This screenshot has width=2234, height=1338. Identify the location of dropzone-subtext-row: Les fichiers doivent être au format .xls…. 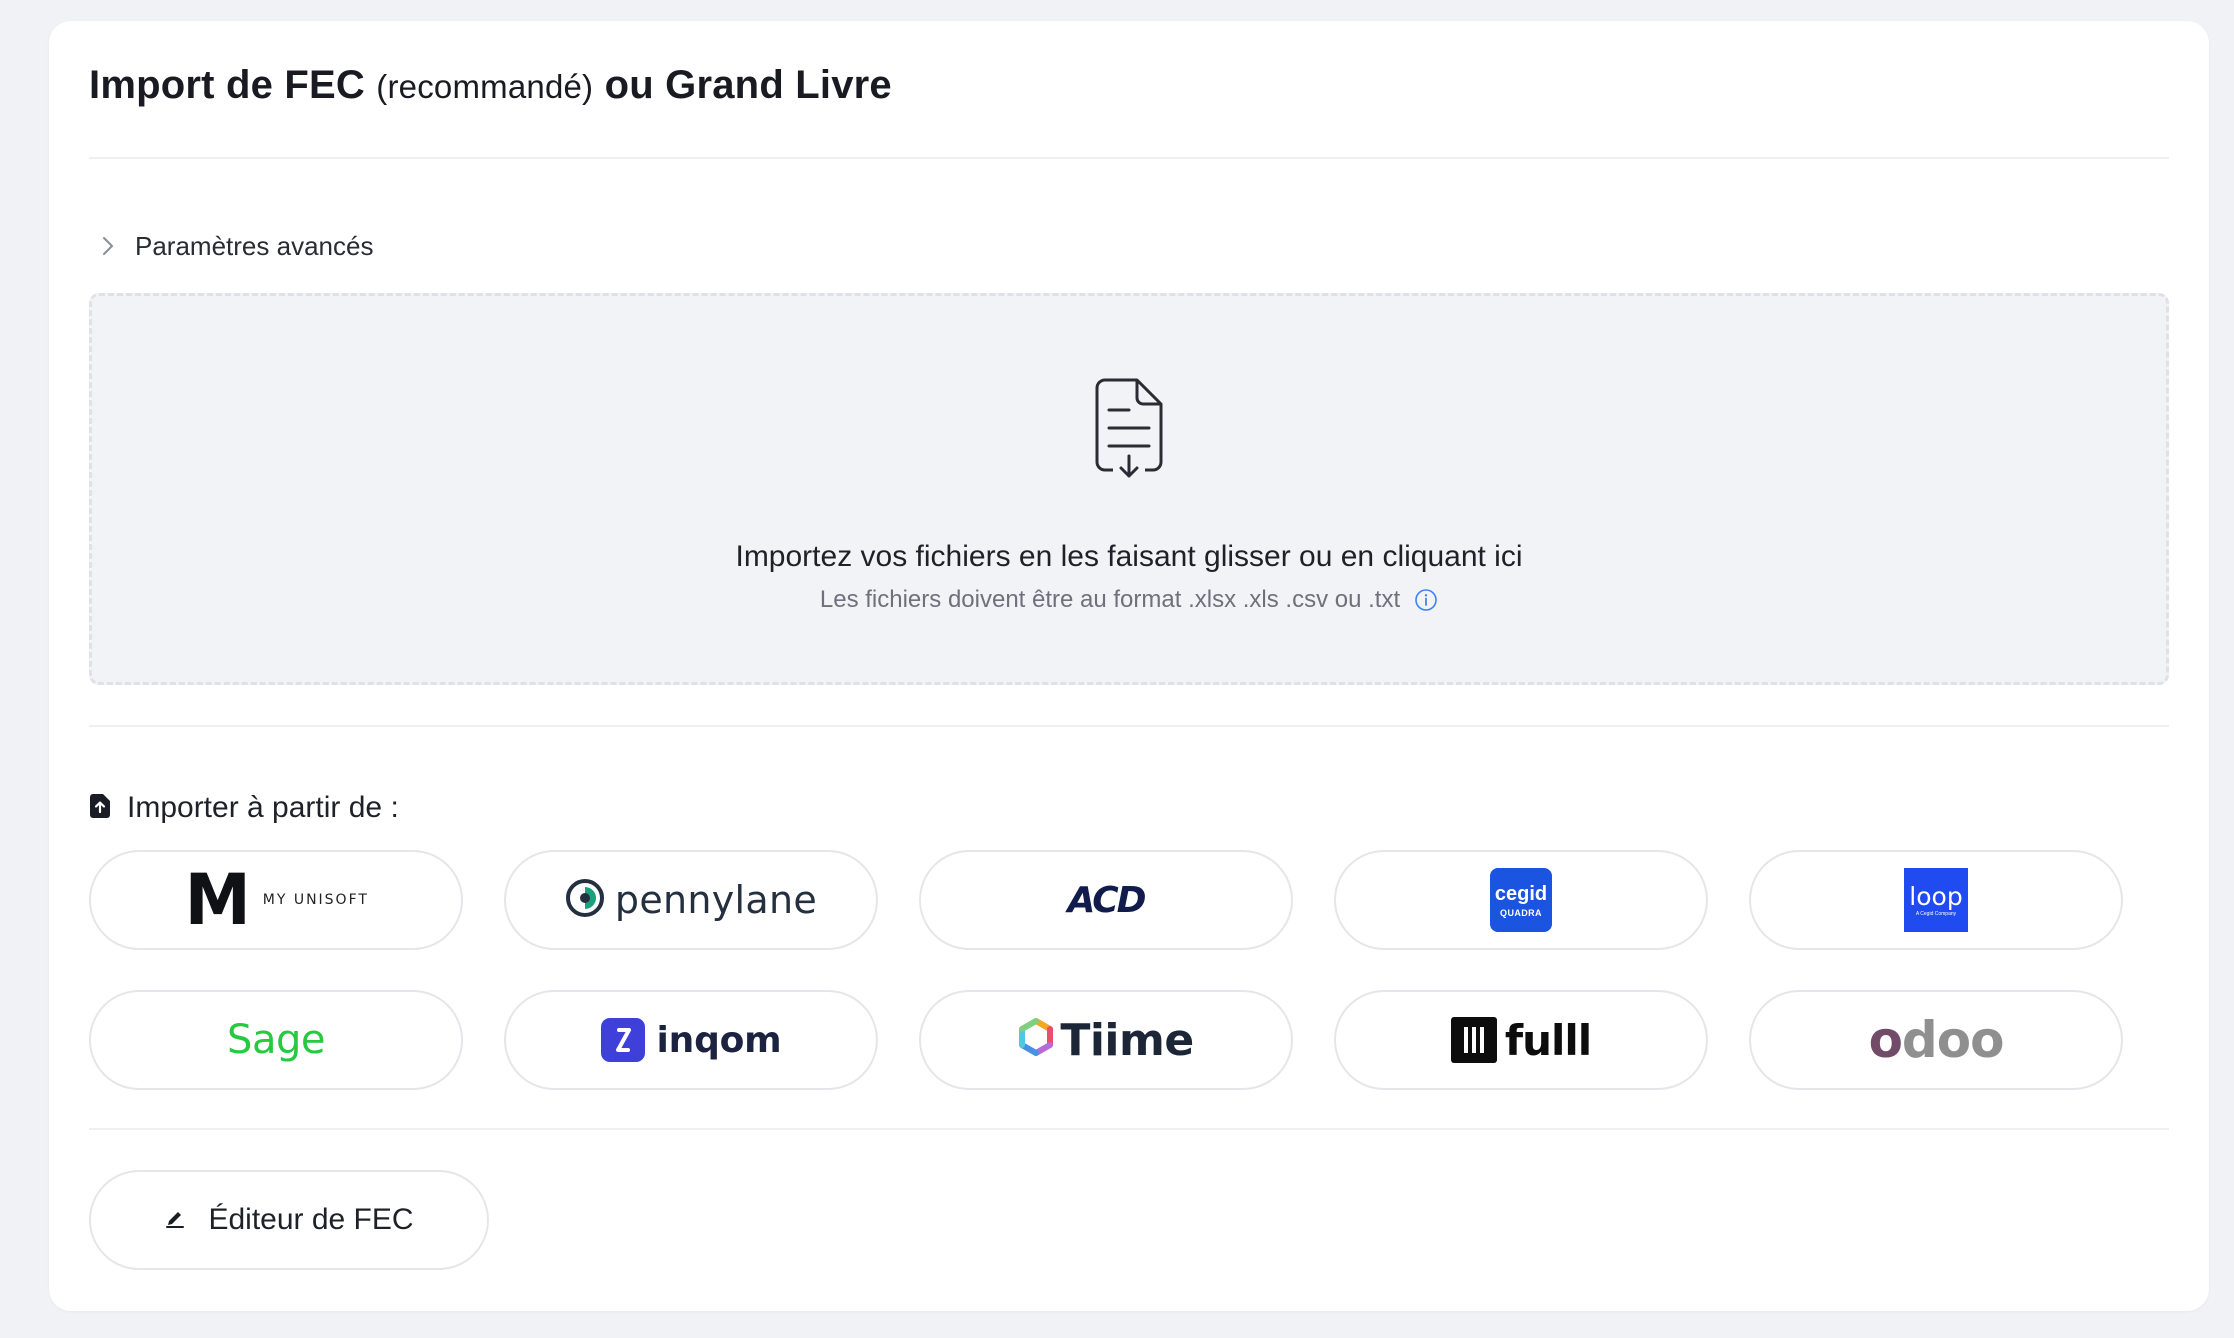
(1129, 600).